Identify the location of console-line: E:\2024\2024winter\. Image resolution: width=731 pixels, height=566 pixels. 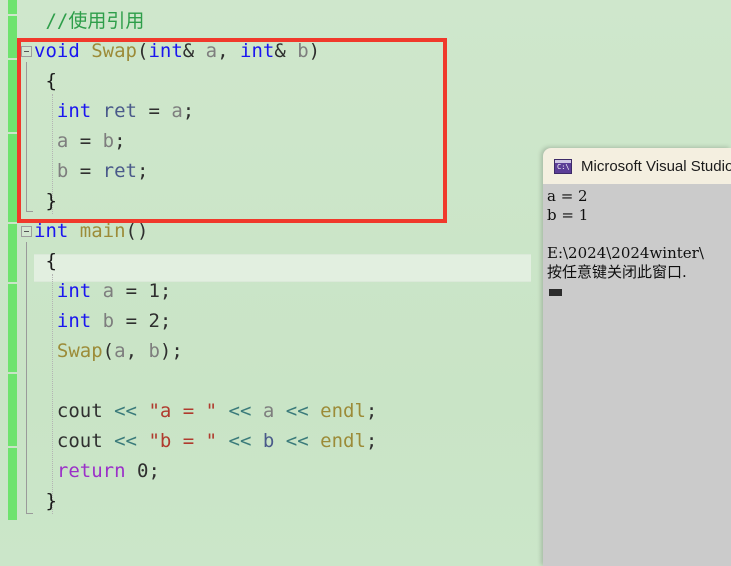
(625, 253).